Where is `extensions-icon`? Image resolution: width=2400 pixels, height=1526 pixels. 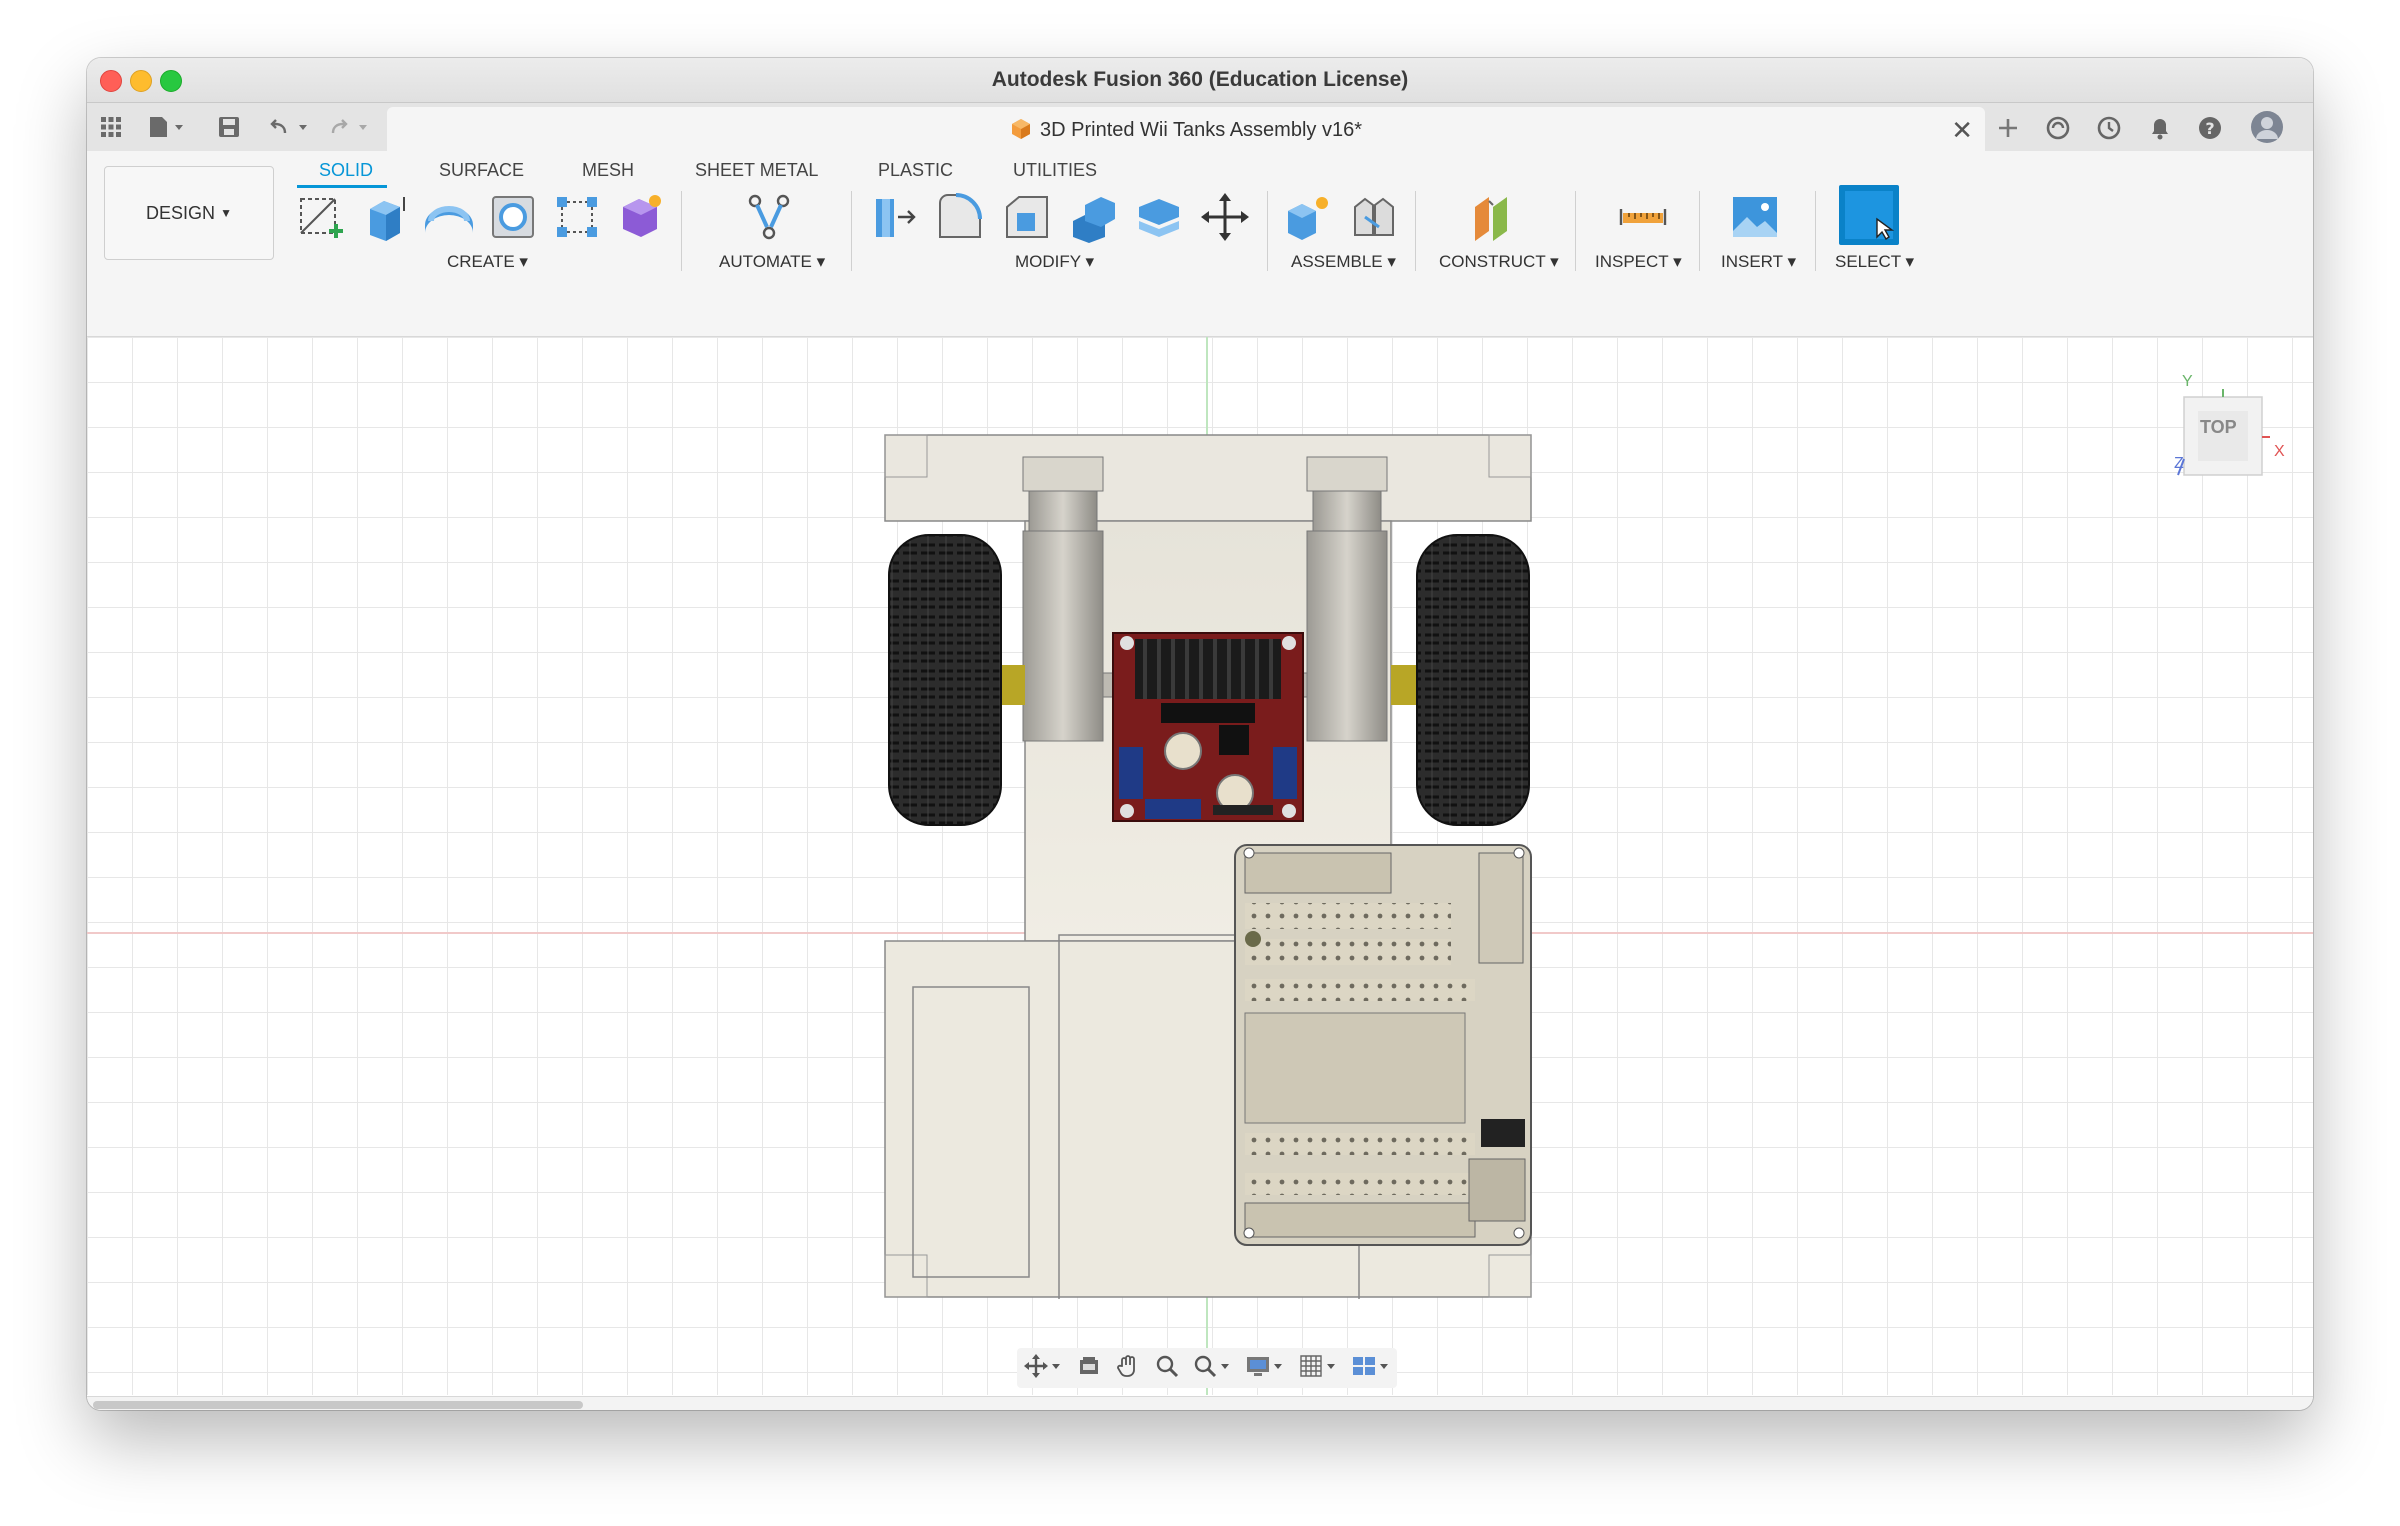
extensions-icon is located at coordinates (2058, 128).